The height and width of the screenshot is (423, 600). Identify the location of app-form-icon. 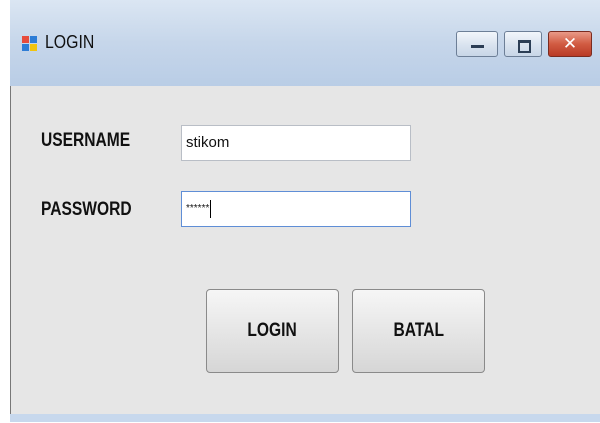
(30, 44).